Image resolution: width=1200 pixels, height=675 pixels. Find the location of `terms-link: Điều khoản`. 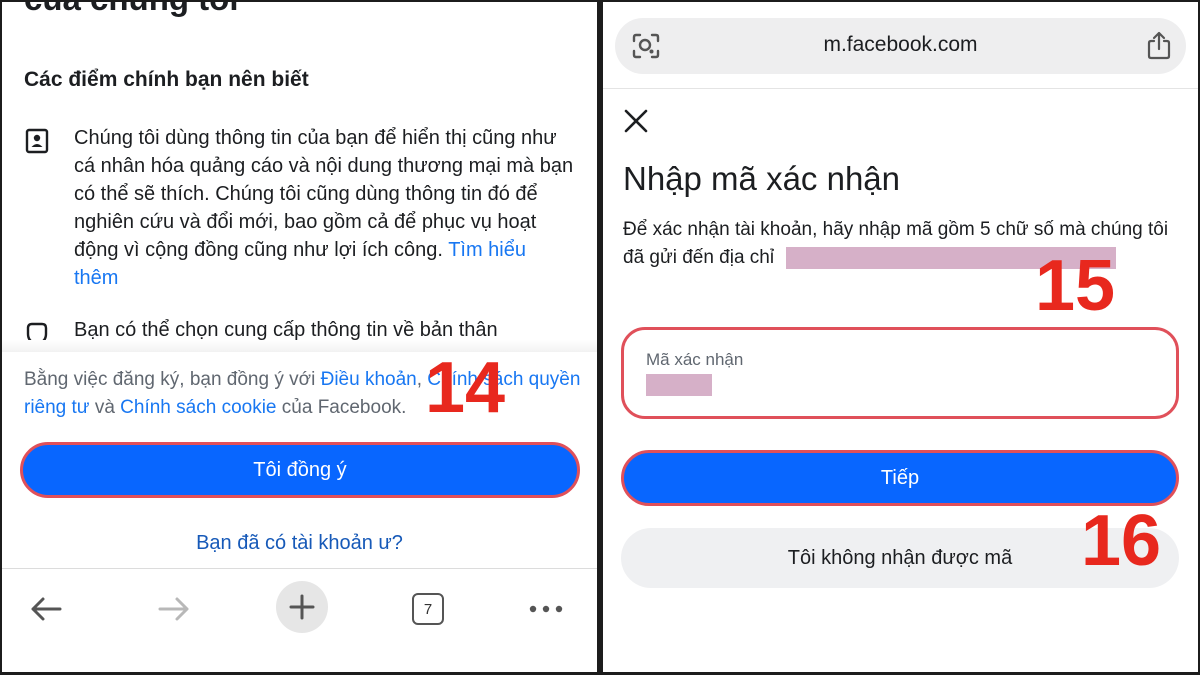

terms-link: Điều khoản is located at coordinates (369, 379).